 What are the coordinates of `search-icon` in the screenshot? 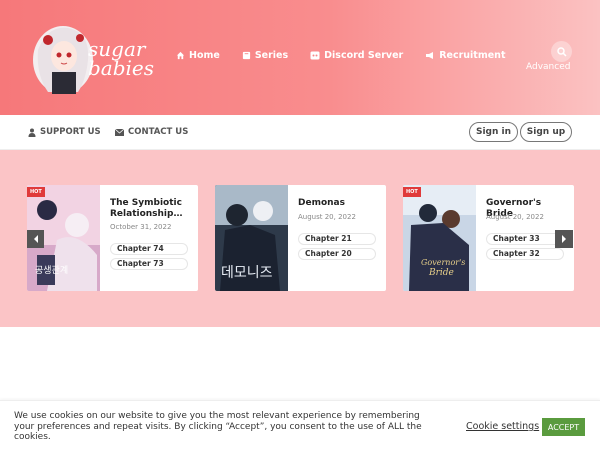 It's located at (561, 51).